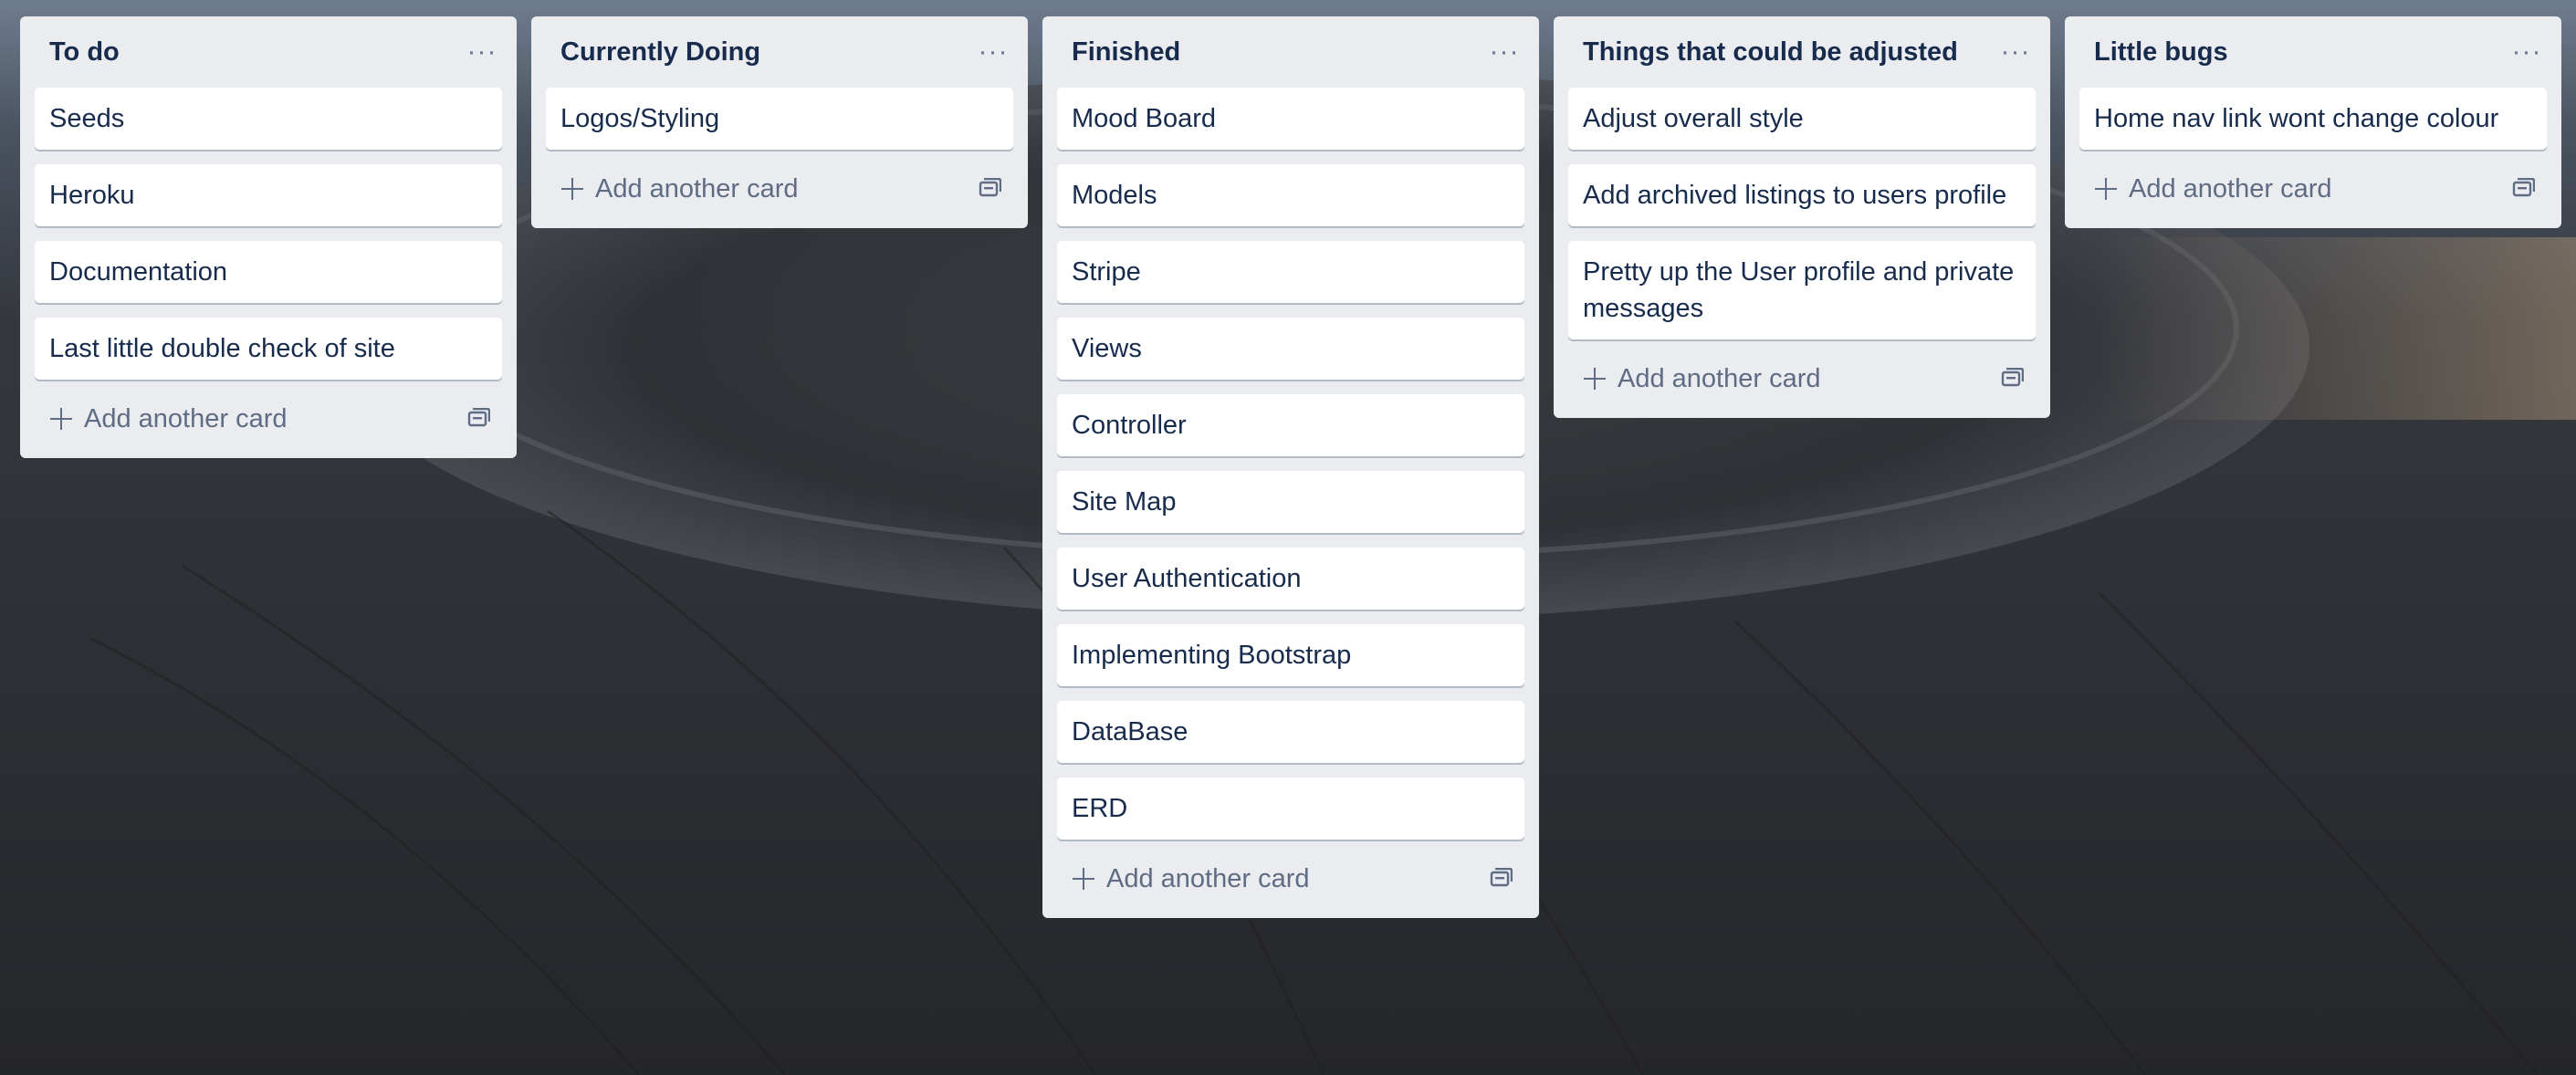 This screenshot has height=1075, width=2576. What do you see at coordinates (2313, 119) in the screenshot?
I see `card: Home nav link wont change colour` at bounding box center [2313, 119].